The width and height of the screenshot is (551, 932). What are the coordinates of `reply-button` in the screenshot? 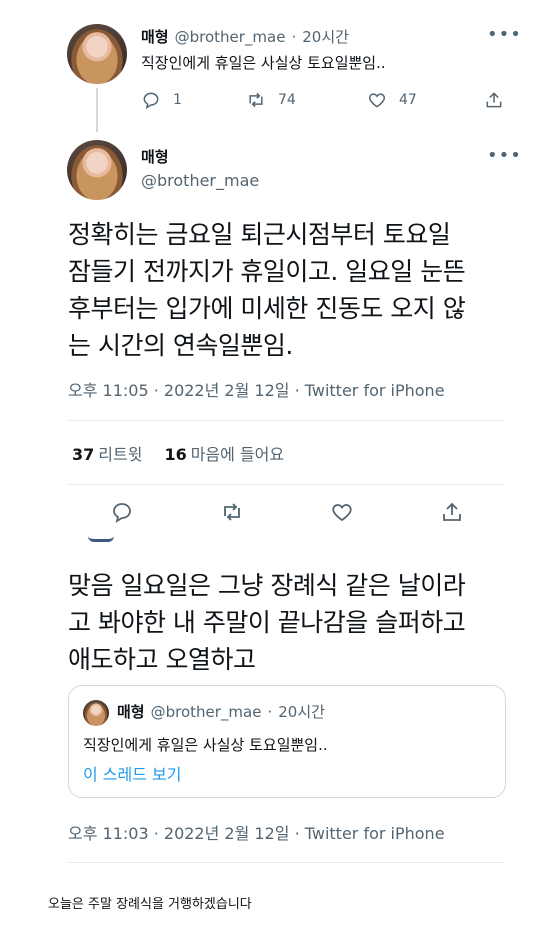 It's located at (122, 514).